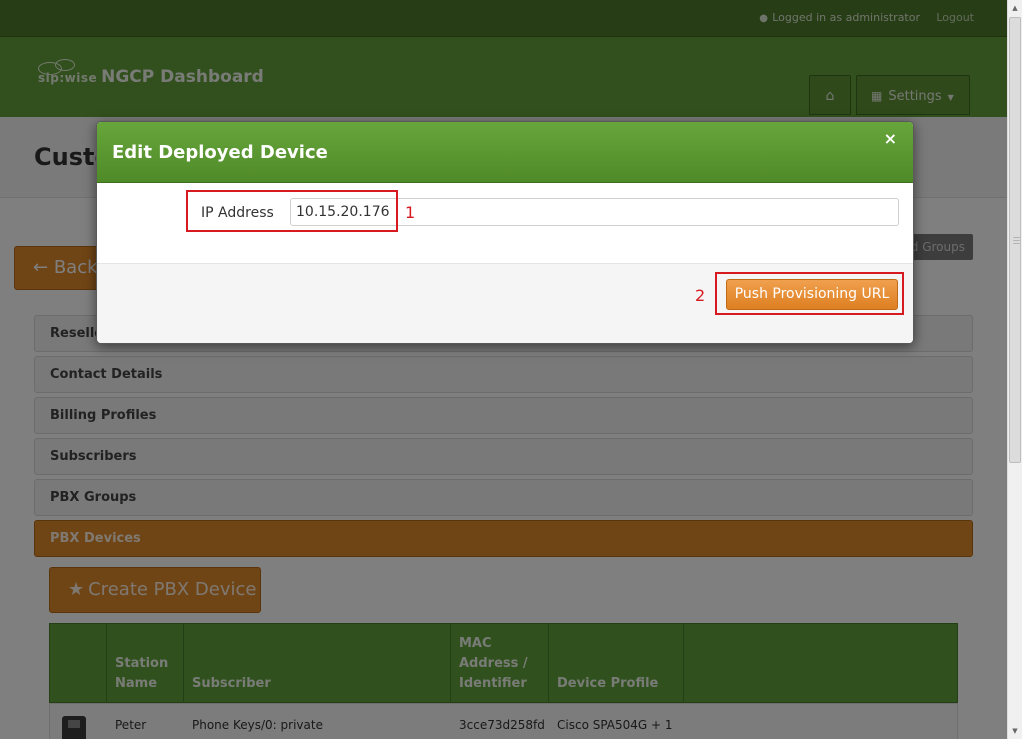  I want to click on annotation-highlight-ip, so click(292, 211).